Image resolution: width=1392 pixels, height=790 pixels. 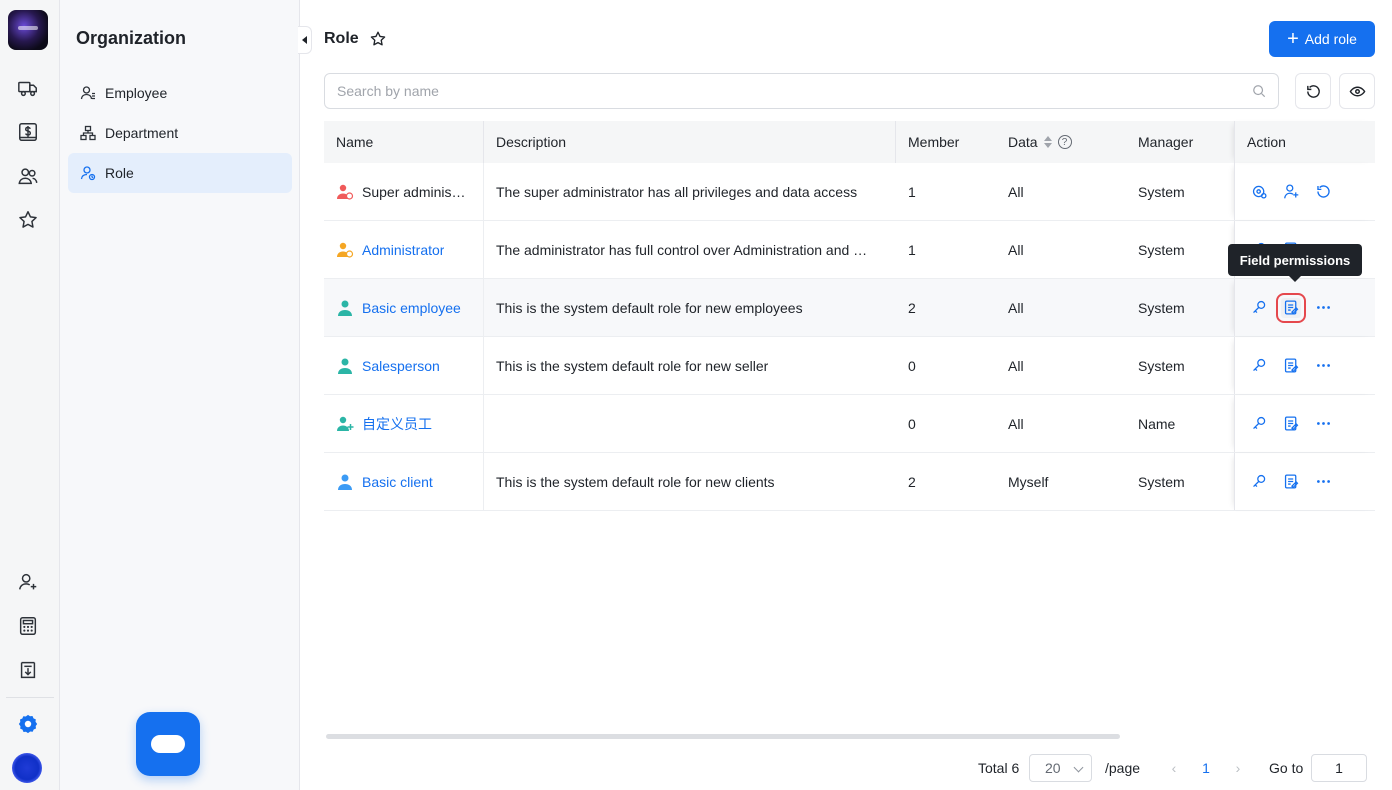 I want to click on role-member-count: 1, so click(x=912, y=191).